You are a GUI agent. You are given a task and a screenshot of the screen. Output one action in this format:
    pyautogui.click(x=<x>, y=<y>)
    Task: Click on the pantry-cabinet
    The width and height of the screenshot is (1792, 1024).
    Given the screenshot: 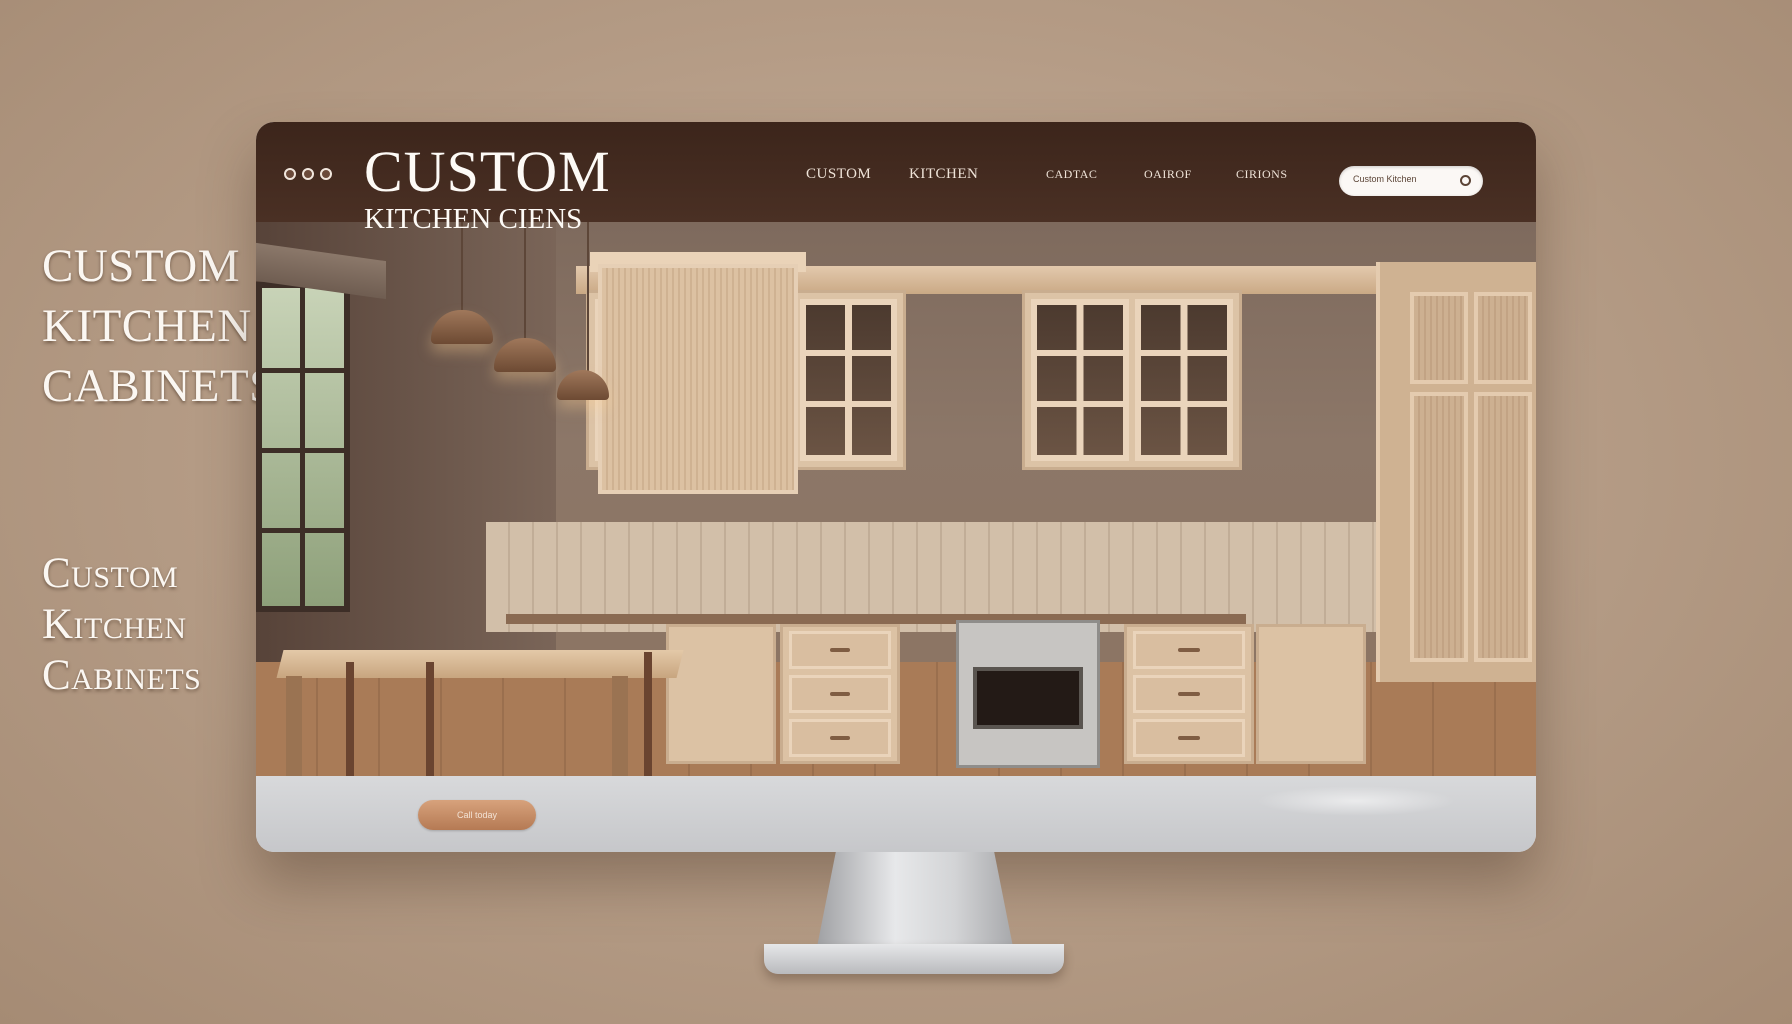 What is the action you would take?
    pyautogui.click(x=1456, y=472)
    